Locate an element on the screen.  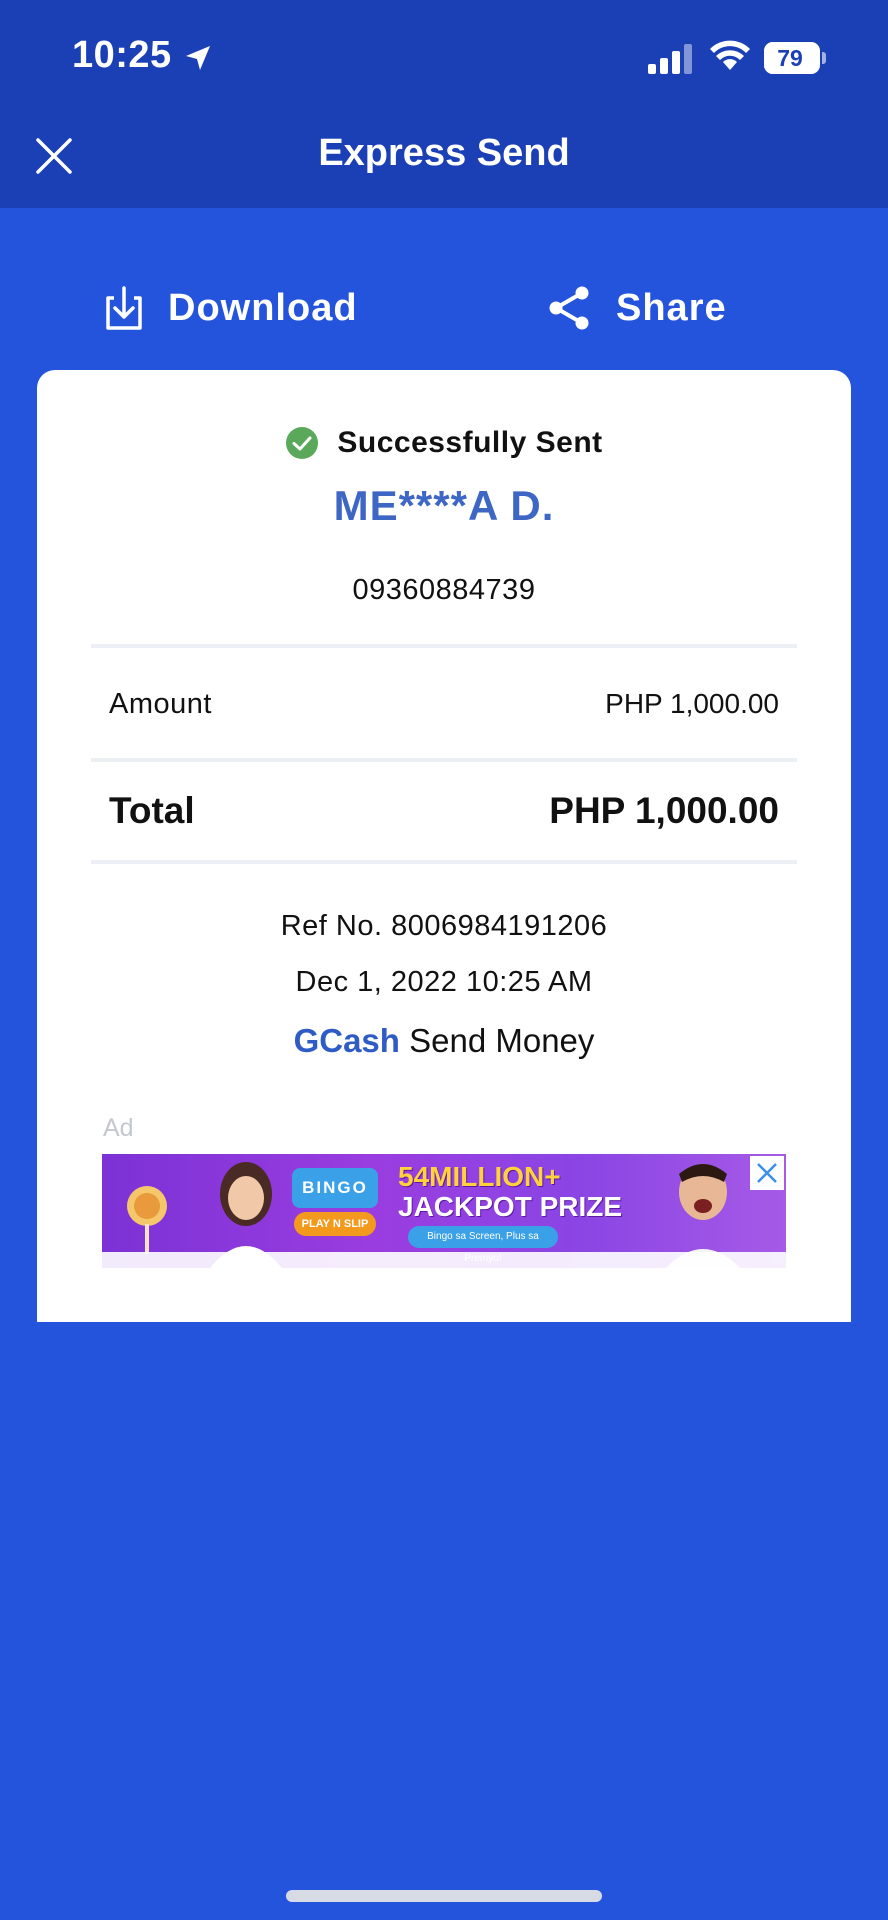
status-bar: 10:25 79 is located at coordinates (444, 60).